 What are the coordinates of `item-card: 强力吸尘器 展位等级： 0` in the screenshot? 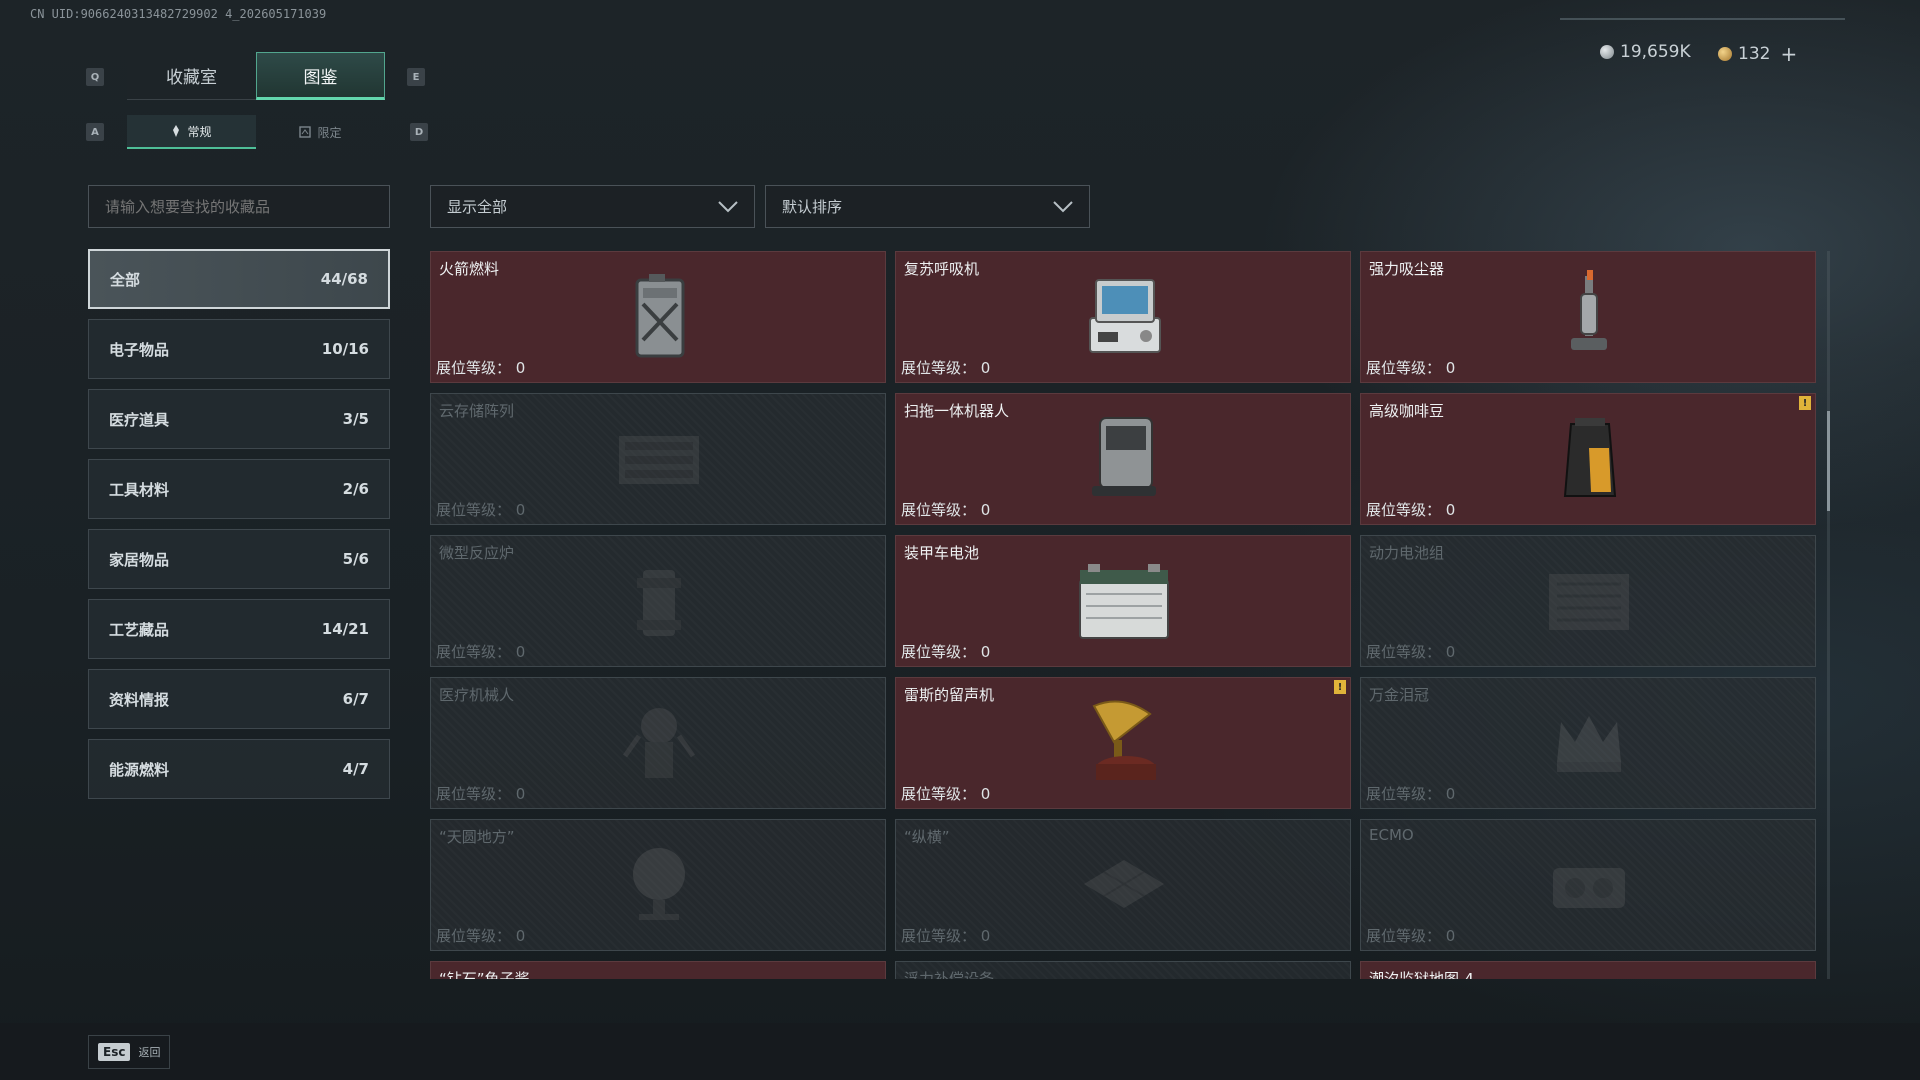 It's located at (1588, 317).